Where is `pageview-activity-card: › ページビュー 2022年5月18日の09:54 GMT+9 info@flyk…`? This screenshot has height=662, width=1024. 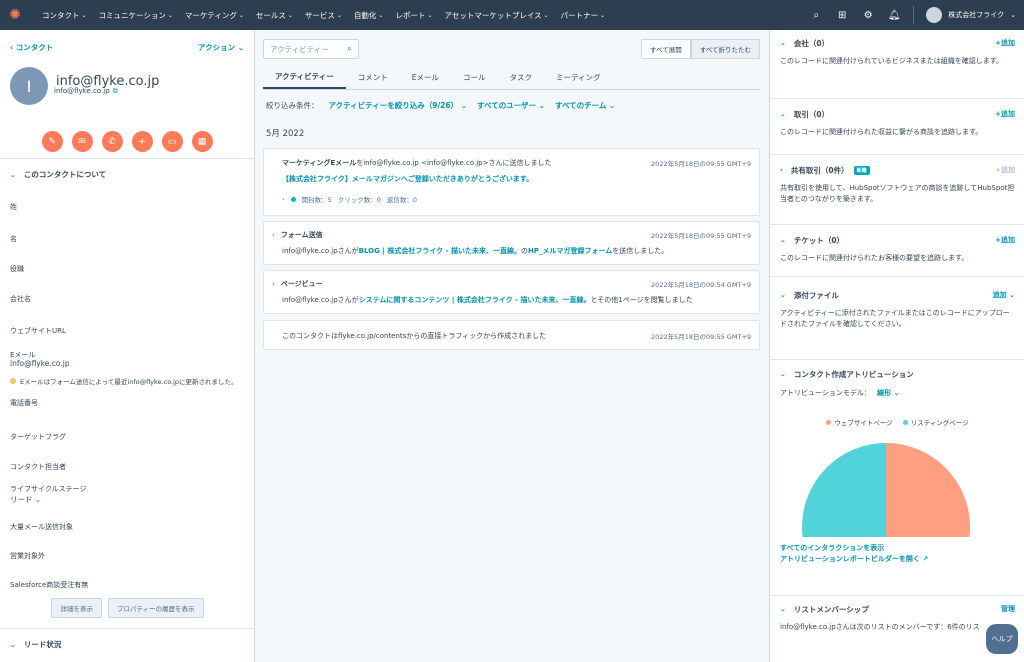 pageview-activity-card: › ページビュー 2022年5月18日の09:54 GMT+9 info@flyk… is located at coordinates (511, 292).